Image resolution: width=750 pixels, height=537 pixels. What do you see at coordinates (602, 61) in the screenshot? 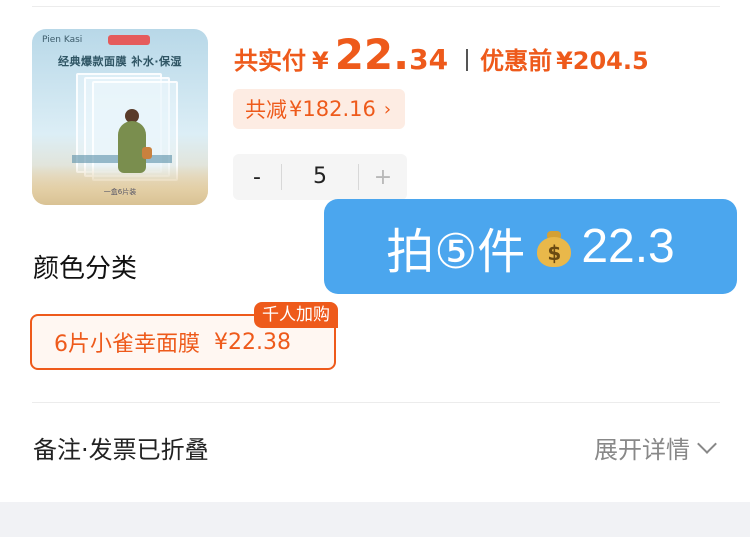
I see `original-price-value: ¥204.5` at bounding box center [602, 61].